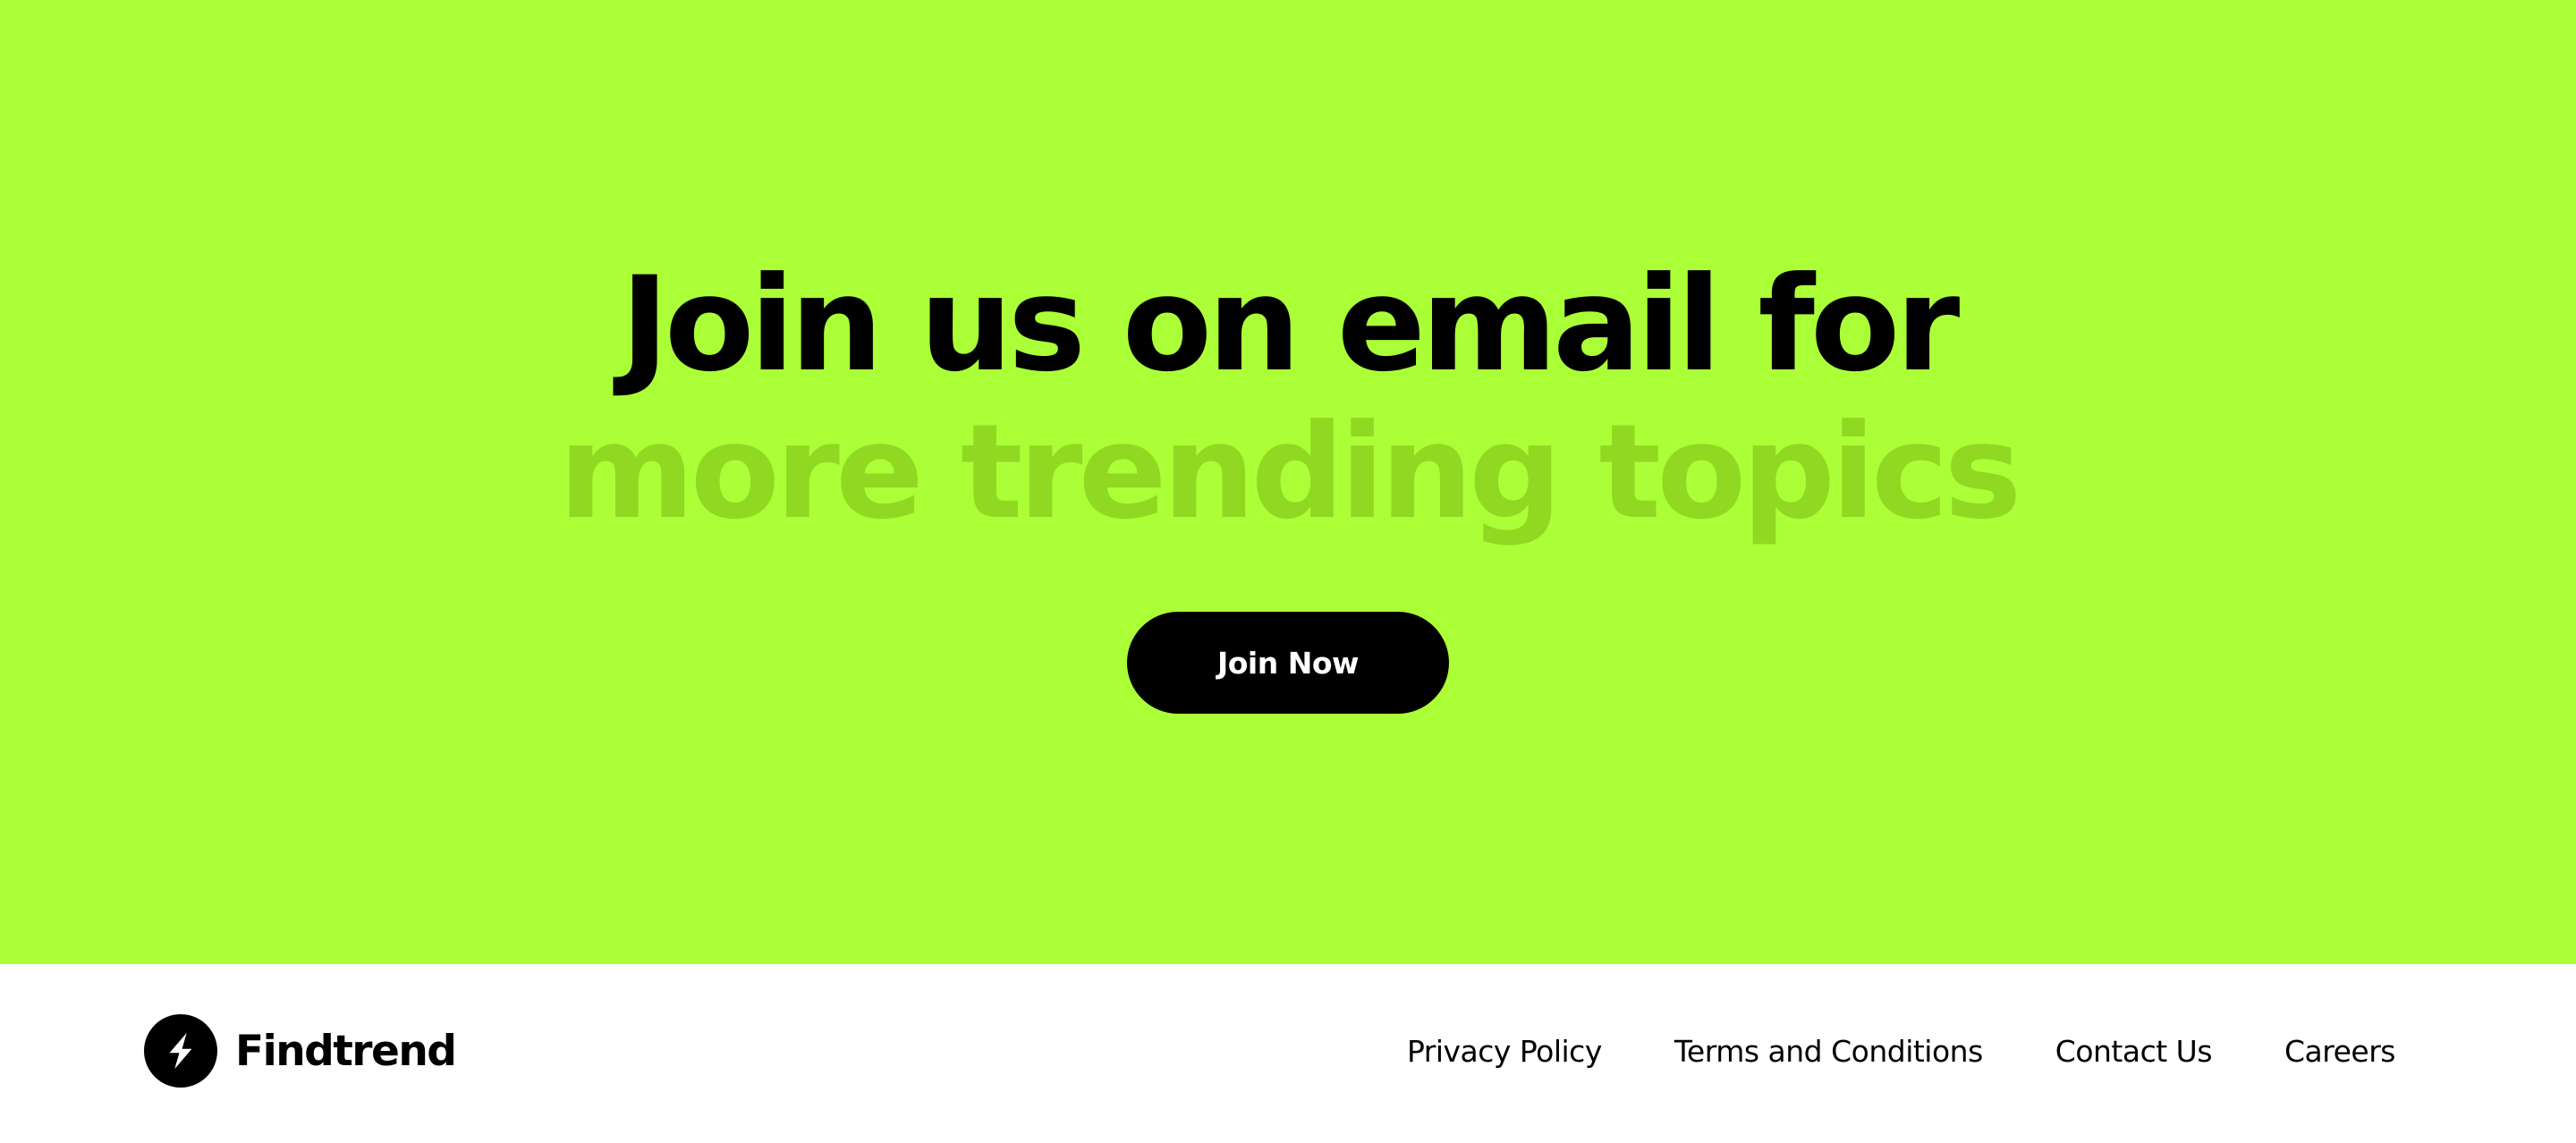 The width and height of the screenshot is (2576, 1143). I want to click on terms-and-conditions-link: Terms and Conditions, so click(1828, 1051).